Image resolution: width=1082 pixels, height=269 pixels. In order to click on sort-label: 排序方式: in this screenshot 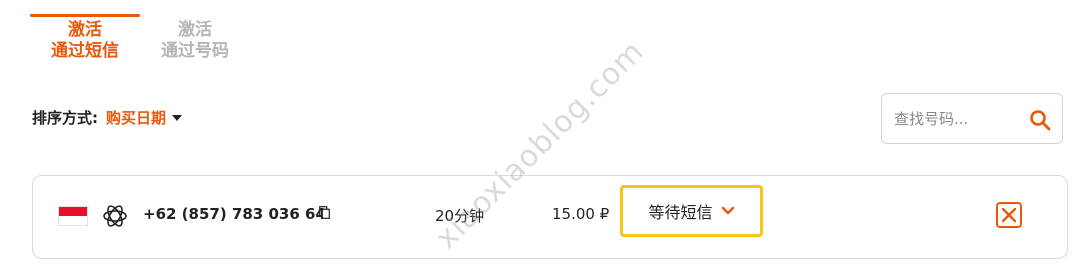, I will do `click(65, 118)`.